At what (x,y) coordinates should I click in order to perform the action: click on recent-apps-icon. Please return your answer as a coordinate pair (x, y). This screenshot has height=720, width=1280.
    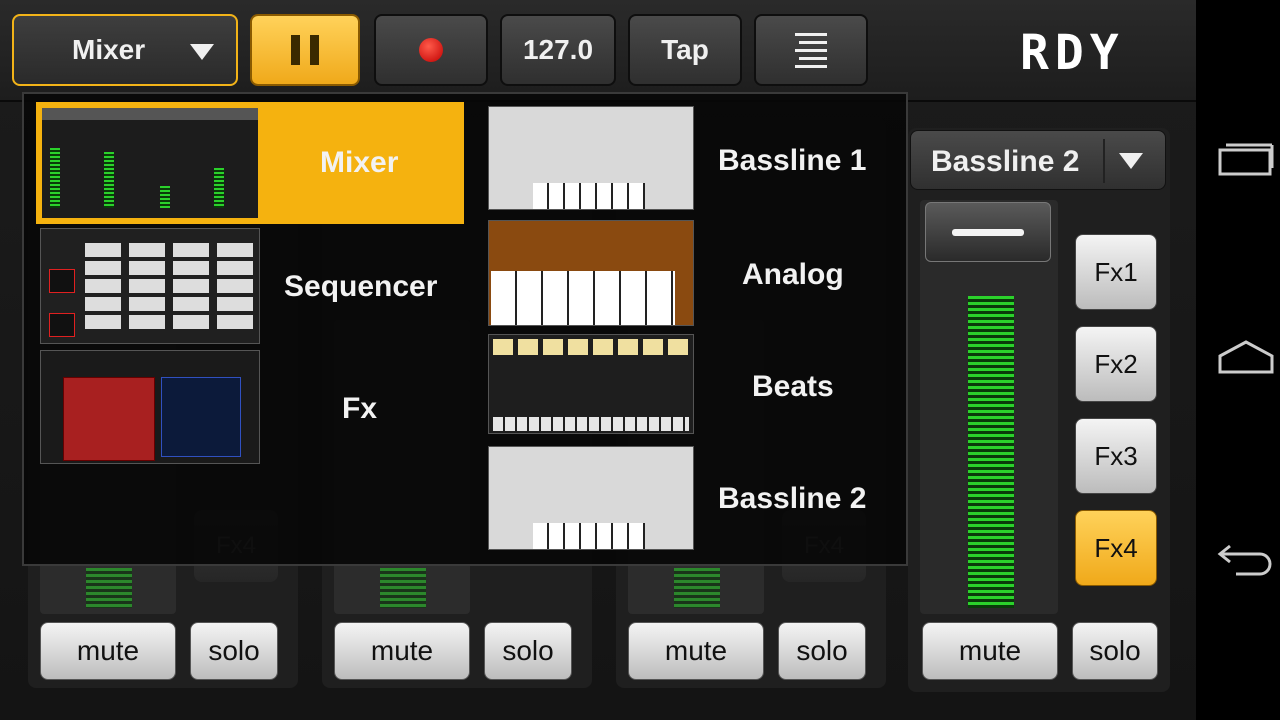
    Looking at the image, I should click on (1246, 160).